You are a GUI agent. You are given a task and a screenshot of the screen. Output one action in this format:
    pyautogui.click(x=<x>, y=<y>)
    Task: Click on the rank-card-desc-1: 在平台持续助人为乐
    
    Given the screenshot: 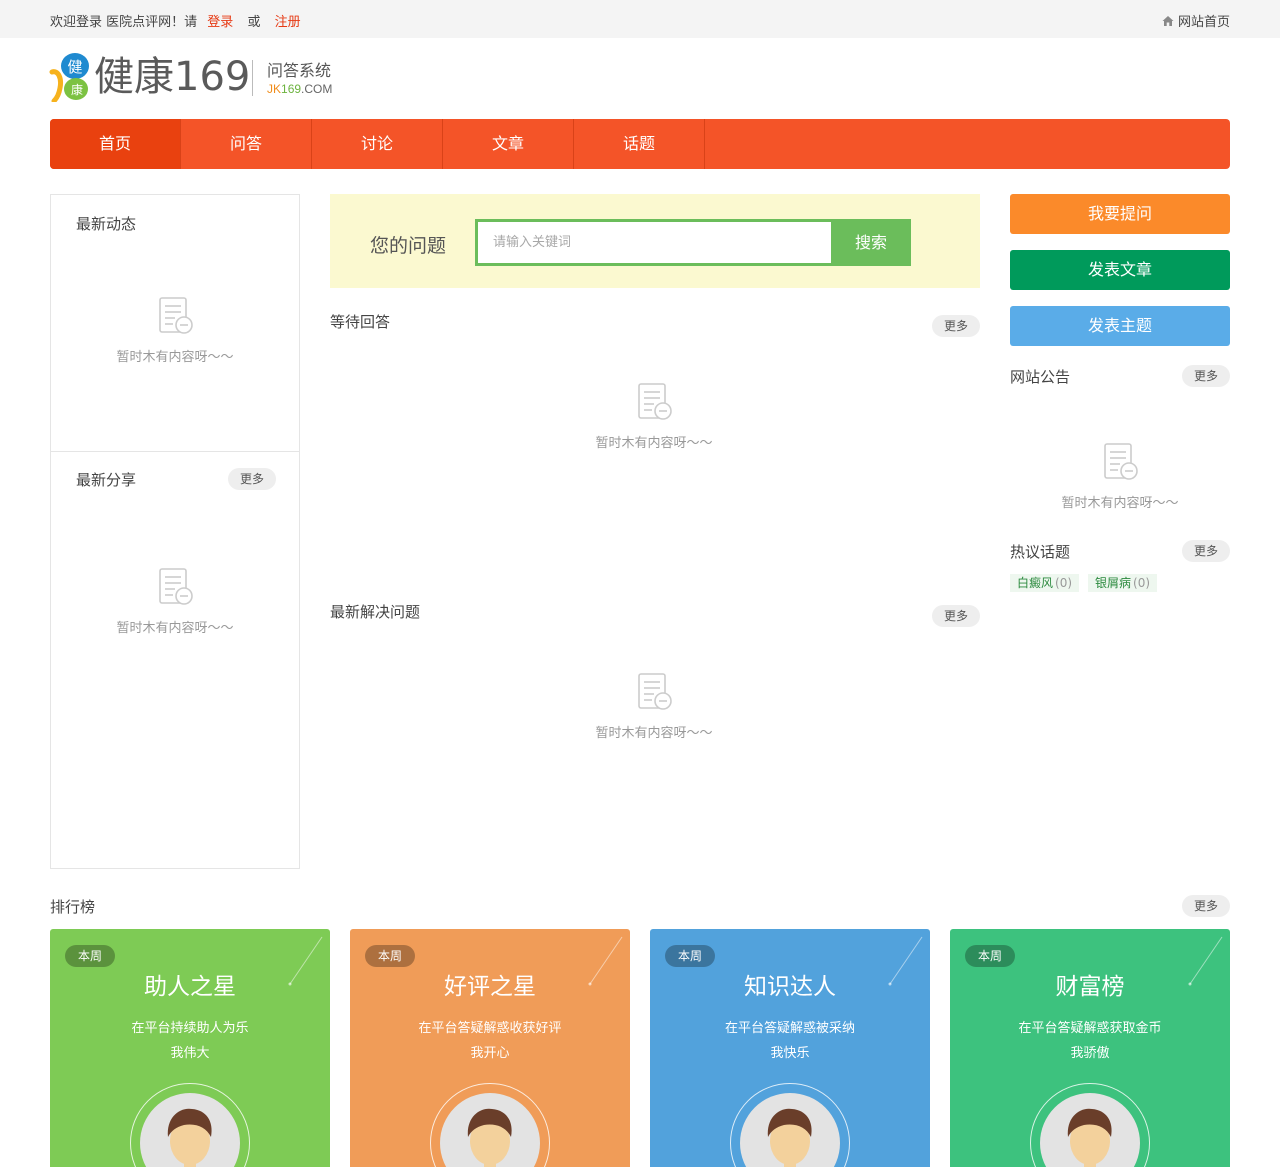 What is the action you would take?
    pyautogui.click(x=190, y=1028)
    